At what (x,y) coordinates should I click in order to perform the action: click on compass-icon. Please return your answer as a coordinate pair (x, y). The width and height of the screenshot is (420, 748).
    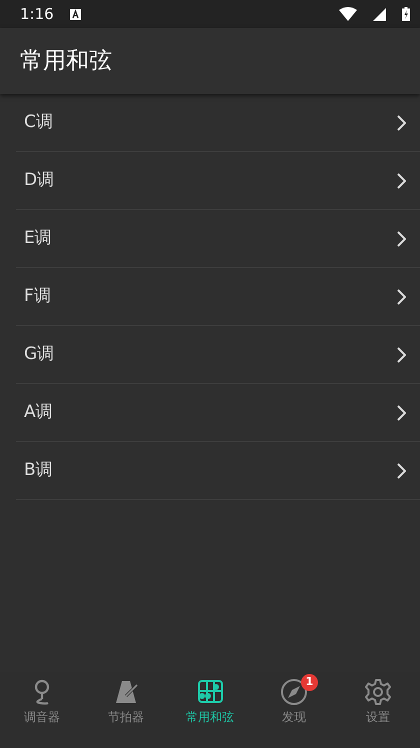
    Looking at the image, I should click on (294, 692).